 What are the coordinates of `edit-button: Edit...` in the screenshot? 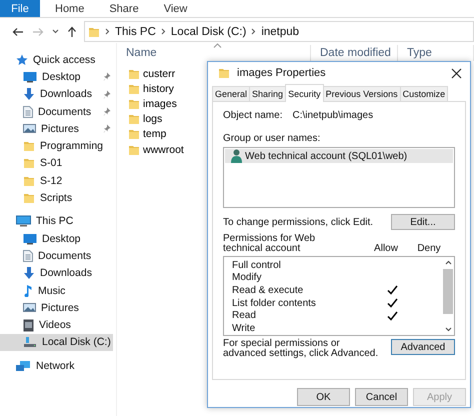 It's located at (423, 222).